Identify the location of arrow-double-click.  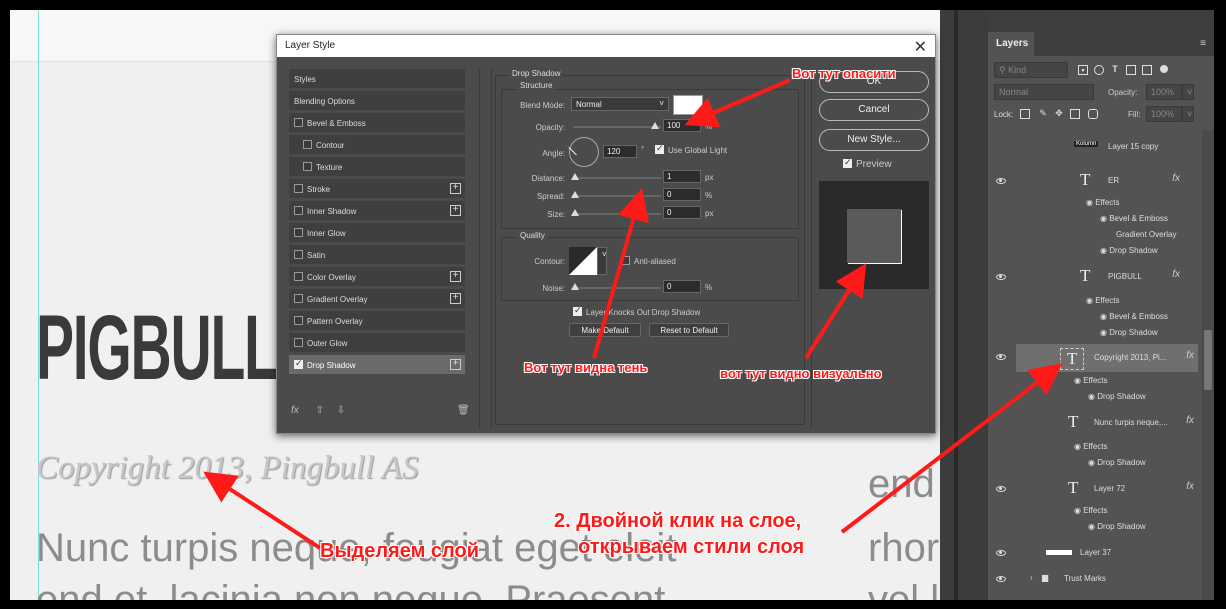
(951, 448).